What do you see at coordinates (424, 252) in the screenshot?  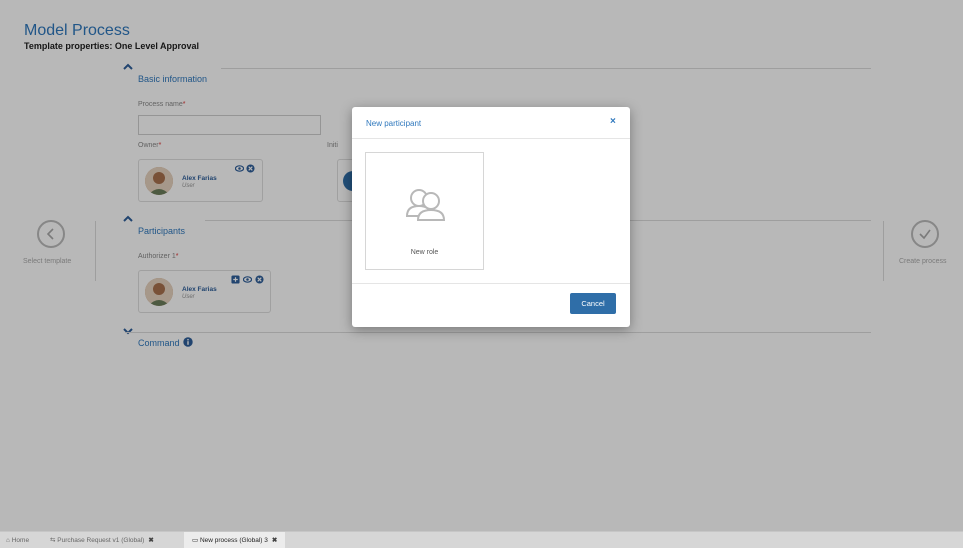 I see `new-role-label: New role` at bounding box center [424, 252].